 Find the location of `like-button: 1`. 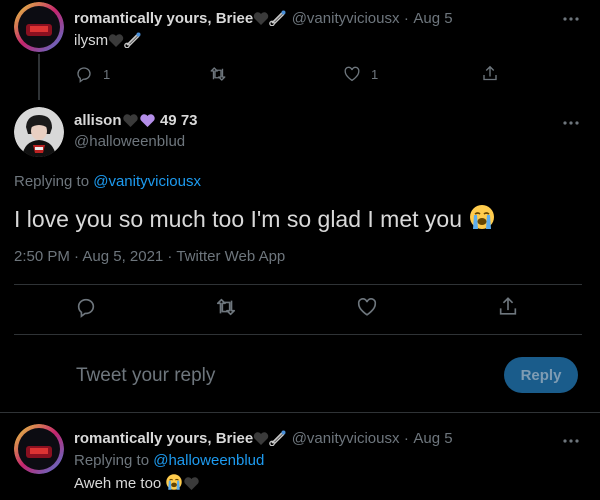

like-button: 1 is located at coordinates (360, 74).